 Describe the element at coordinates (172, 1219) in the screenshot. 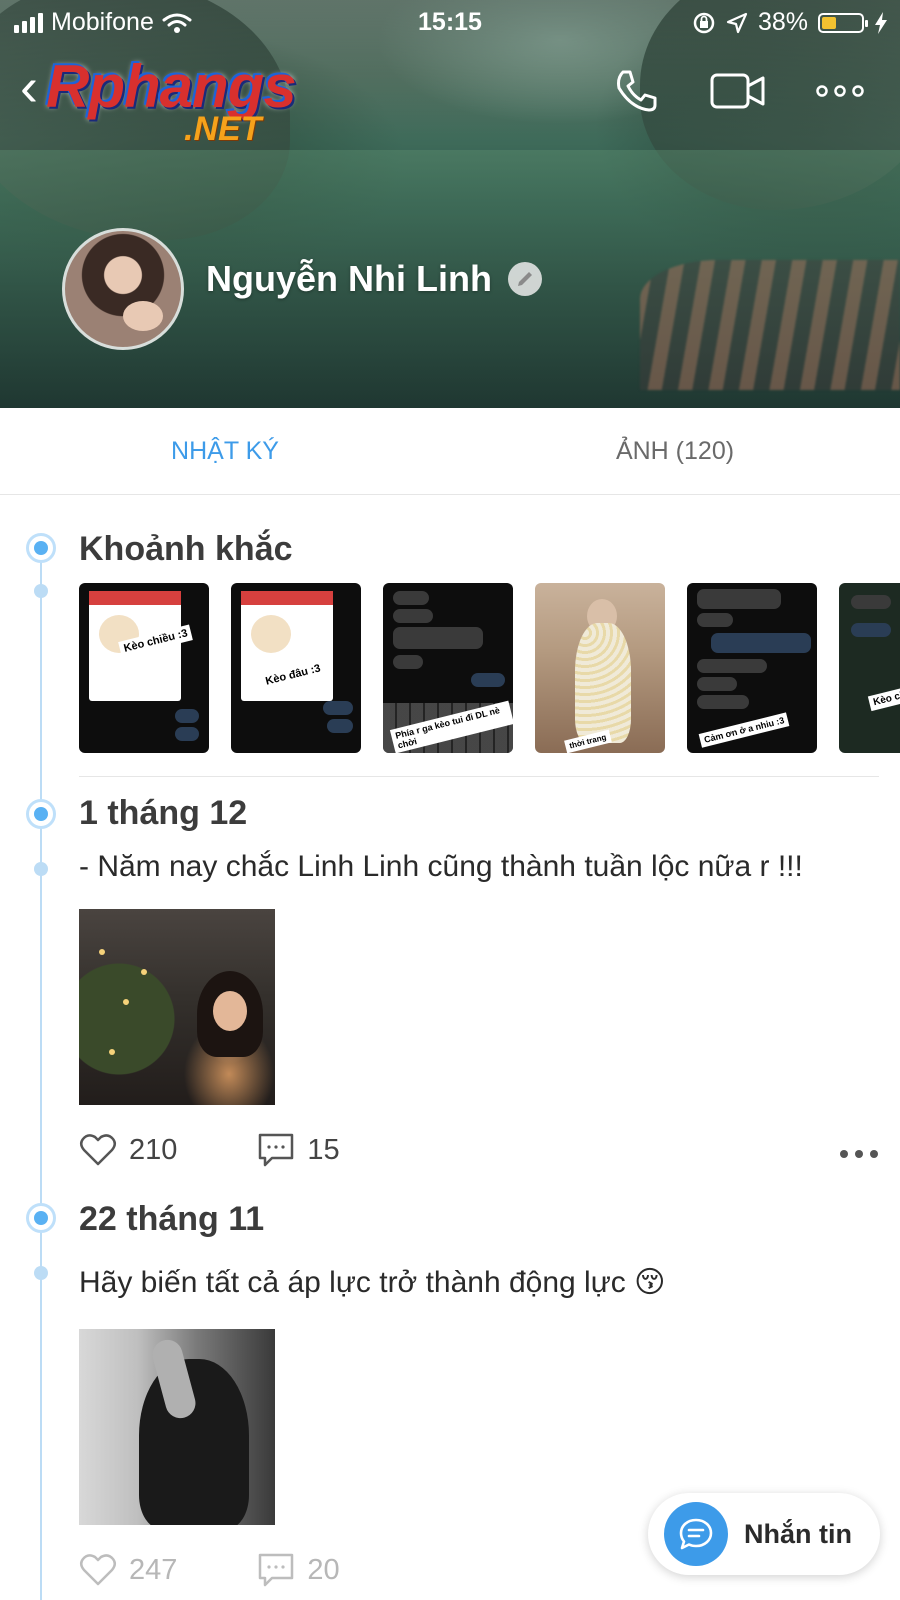

I see `post-date: 22 tháng 11` at that location.